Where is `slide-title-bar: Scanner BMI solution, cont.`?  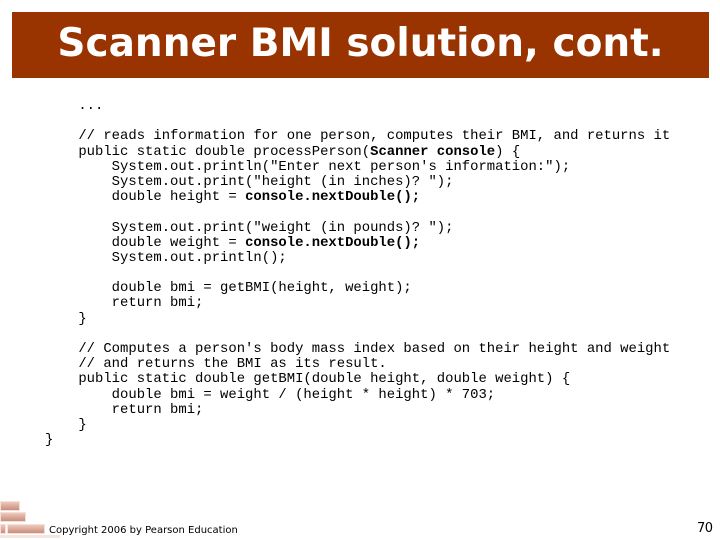 slide-title-bar: Scanner BMI solution, cont. is located at coordinates (360, 45).